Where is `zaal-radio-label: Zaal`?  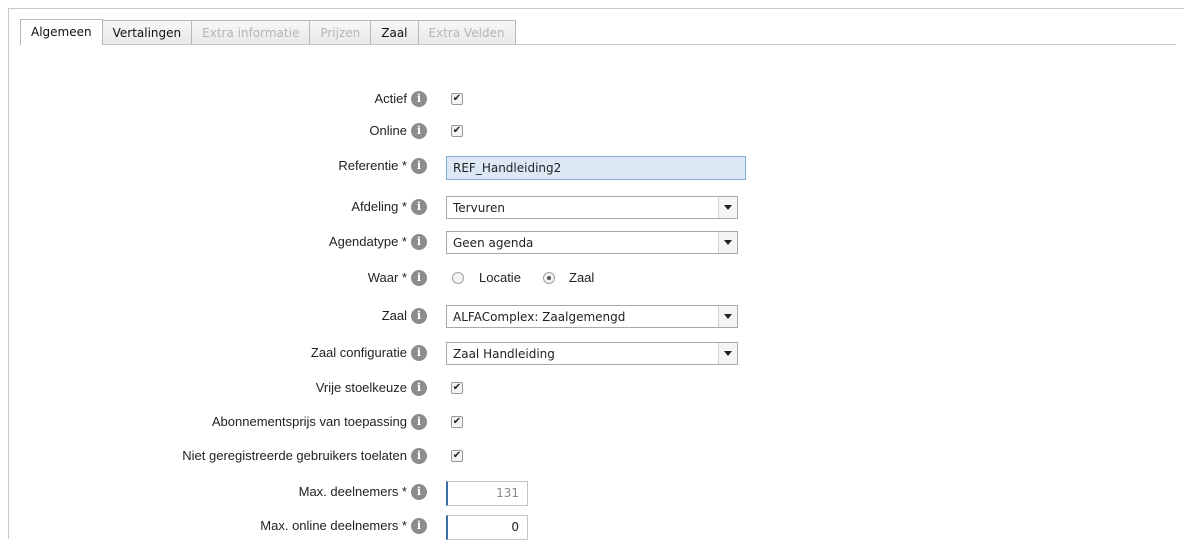
zaal-radio-label: Zaal is located at coordinates (581, 278).